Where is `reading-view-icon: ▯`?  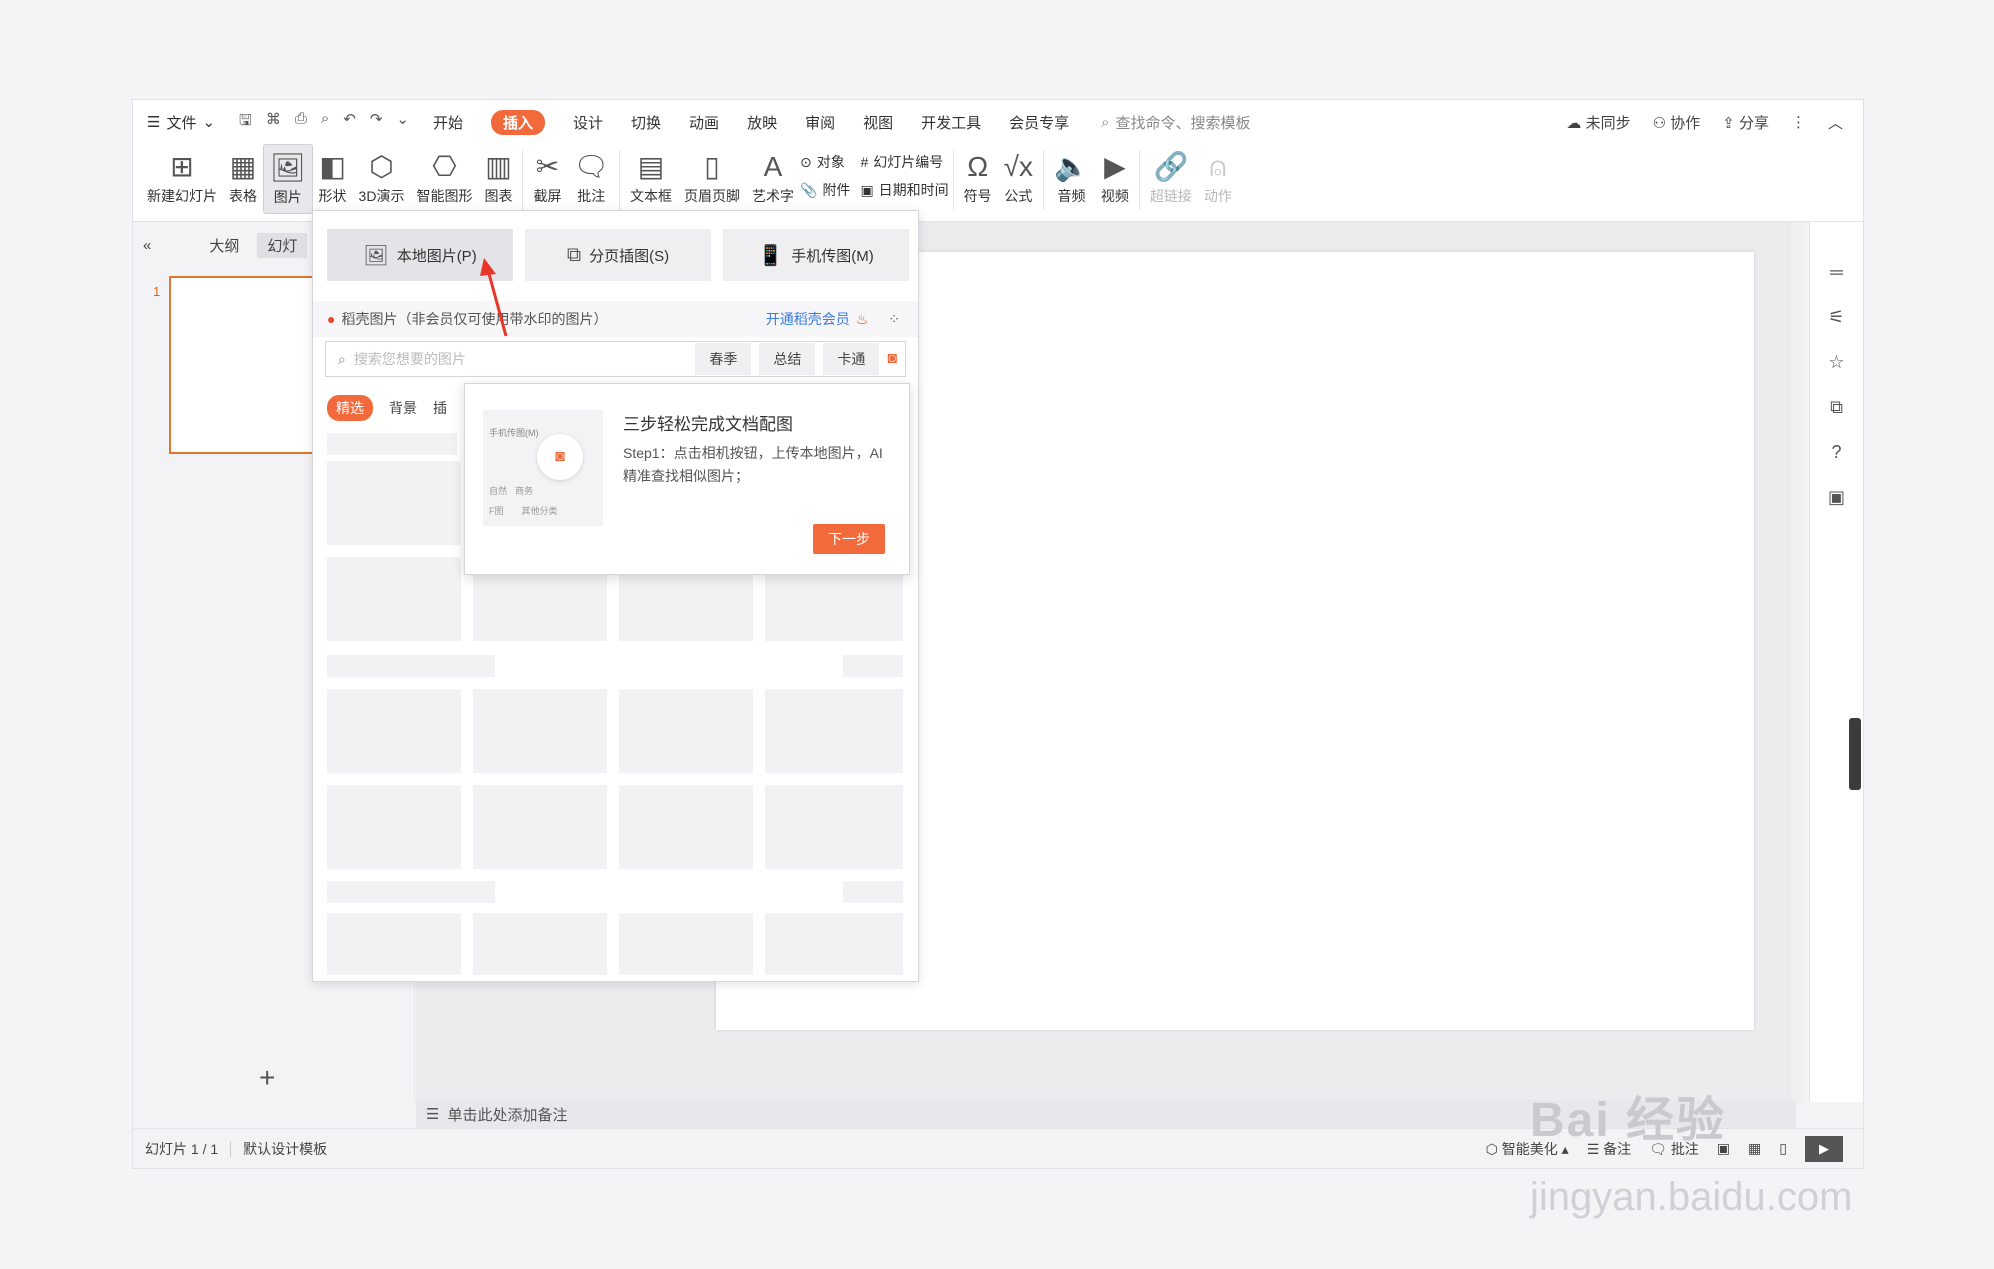 reading-view-icon: ▯ is located at coordinates (1783, 1148).